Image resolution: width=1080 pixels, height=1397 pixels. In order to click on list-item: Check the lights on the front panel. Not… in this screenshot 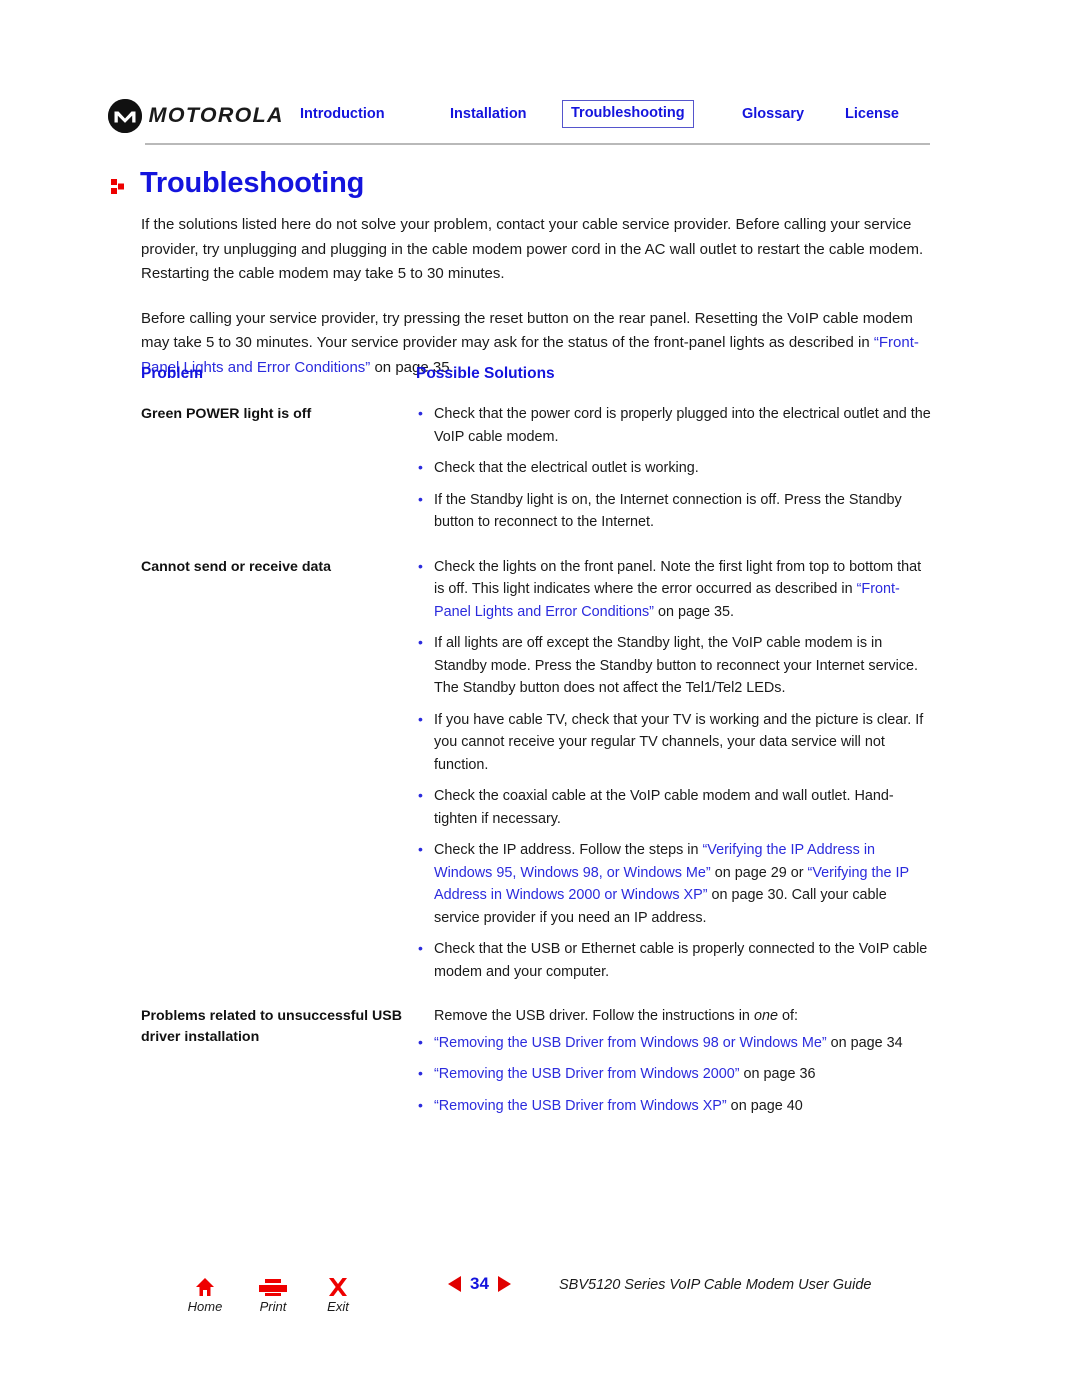, I will do `click(673, 589)`.